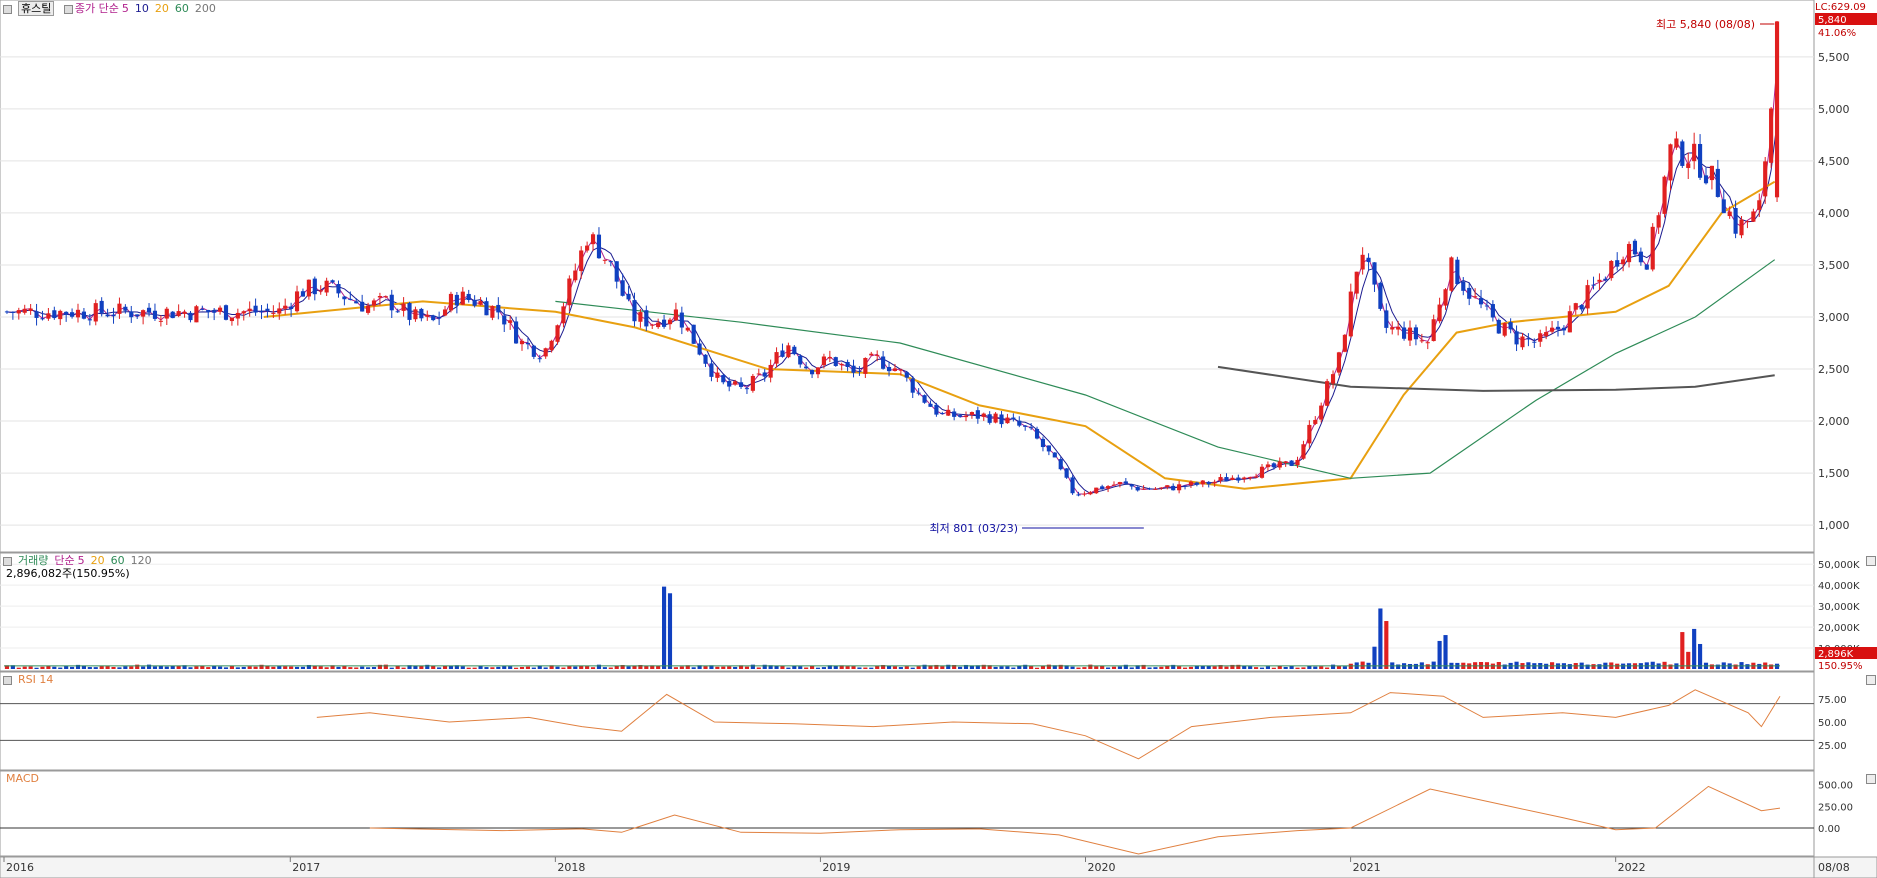 Image resolution: width=1877 pixels, height=878 pixels. What do you see at coordinates (7, 680) in the screenshot?
I see `rsi-menu-icon` at bounding box center [7, 680].